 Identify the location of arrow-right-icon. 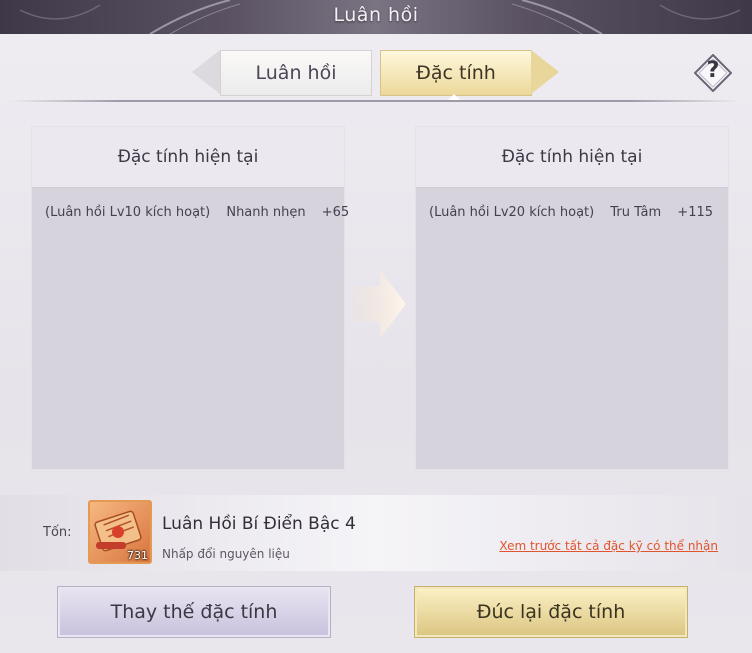
(379, 304).